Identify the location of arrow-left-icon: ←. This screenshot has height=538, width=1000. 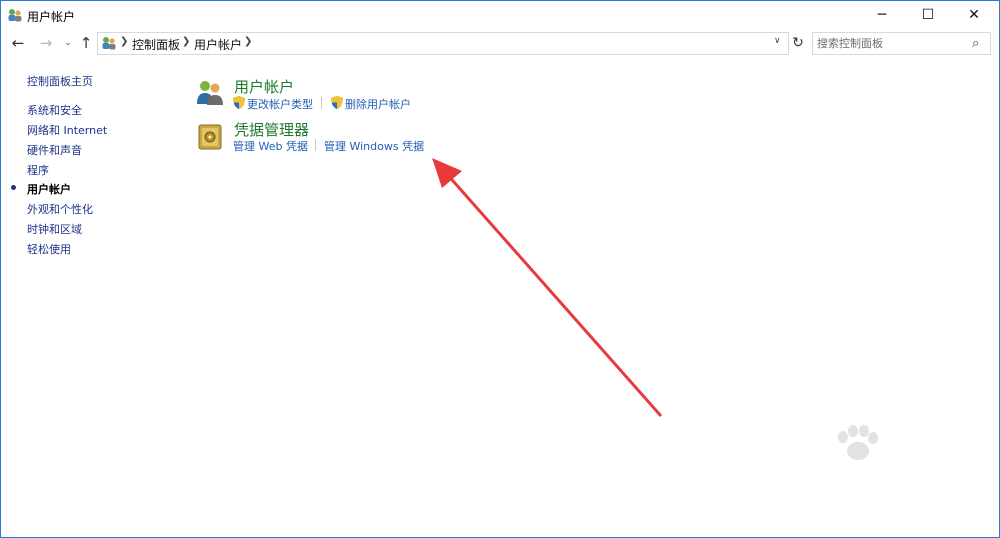
(18, 43).